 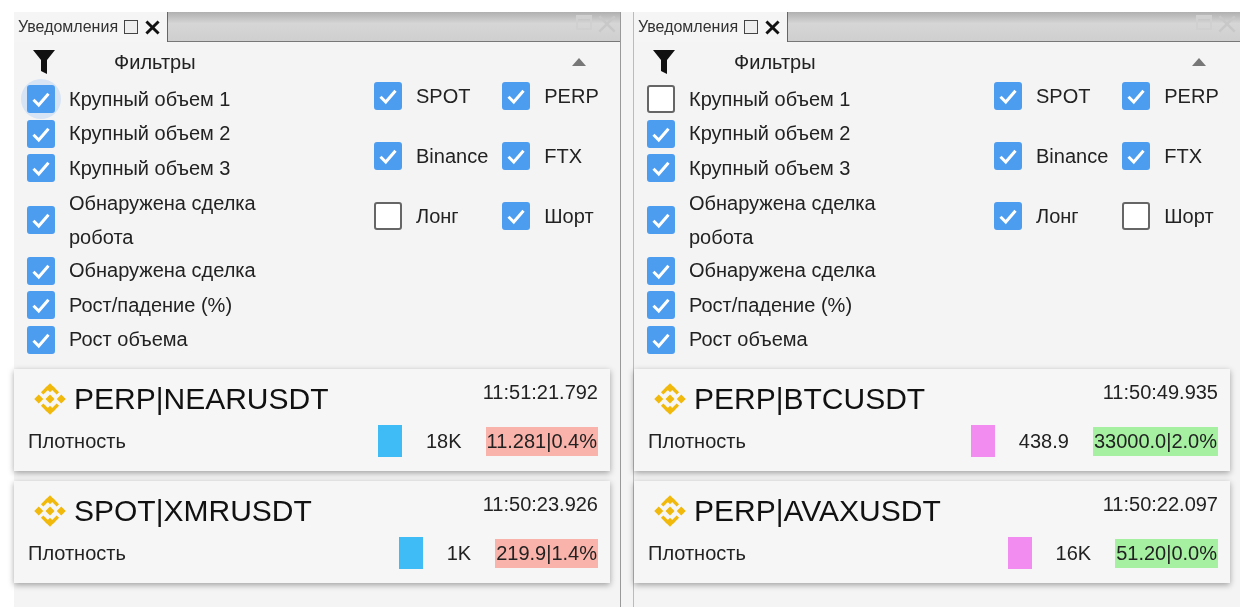 I want to click on volume-value: 438.9, so click(x=1043, y=441).